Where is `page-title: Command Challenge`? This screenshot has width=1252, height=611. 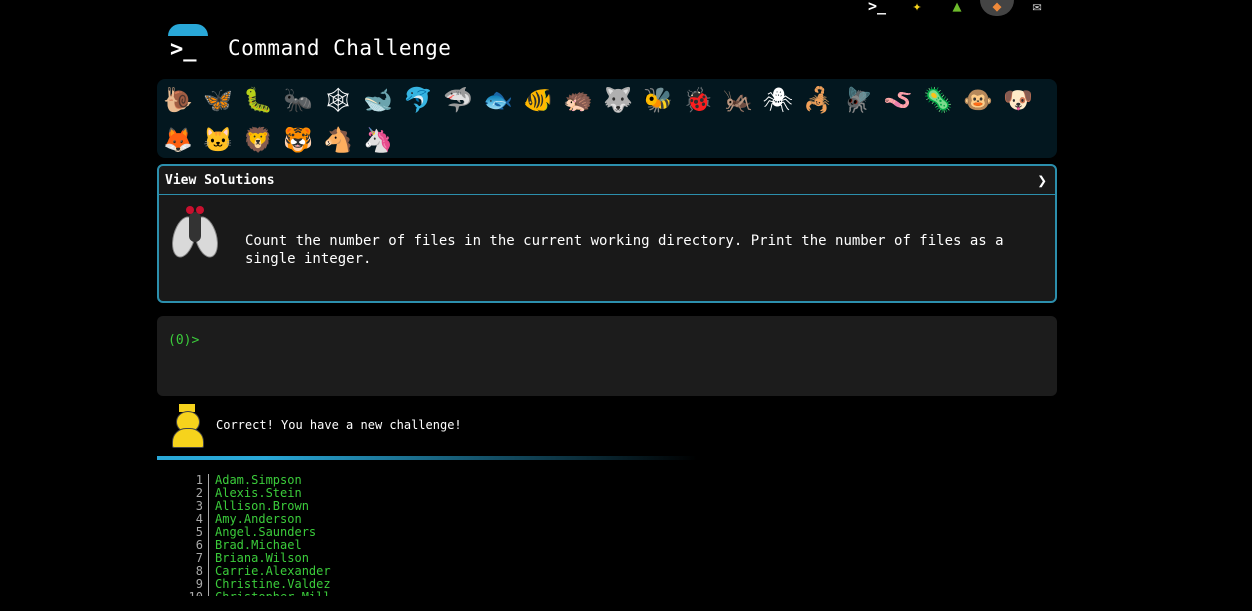
page-title: Command Challenge is located at coordinates (340, 48).